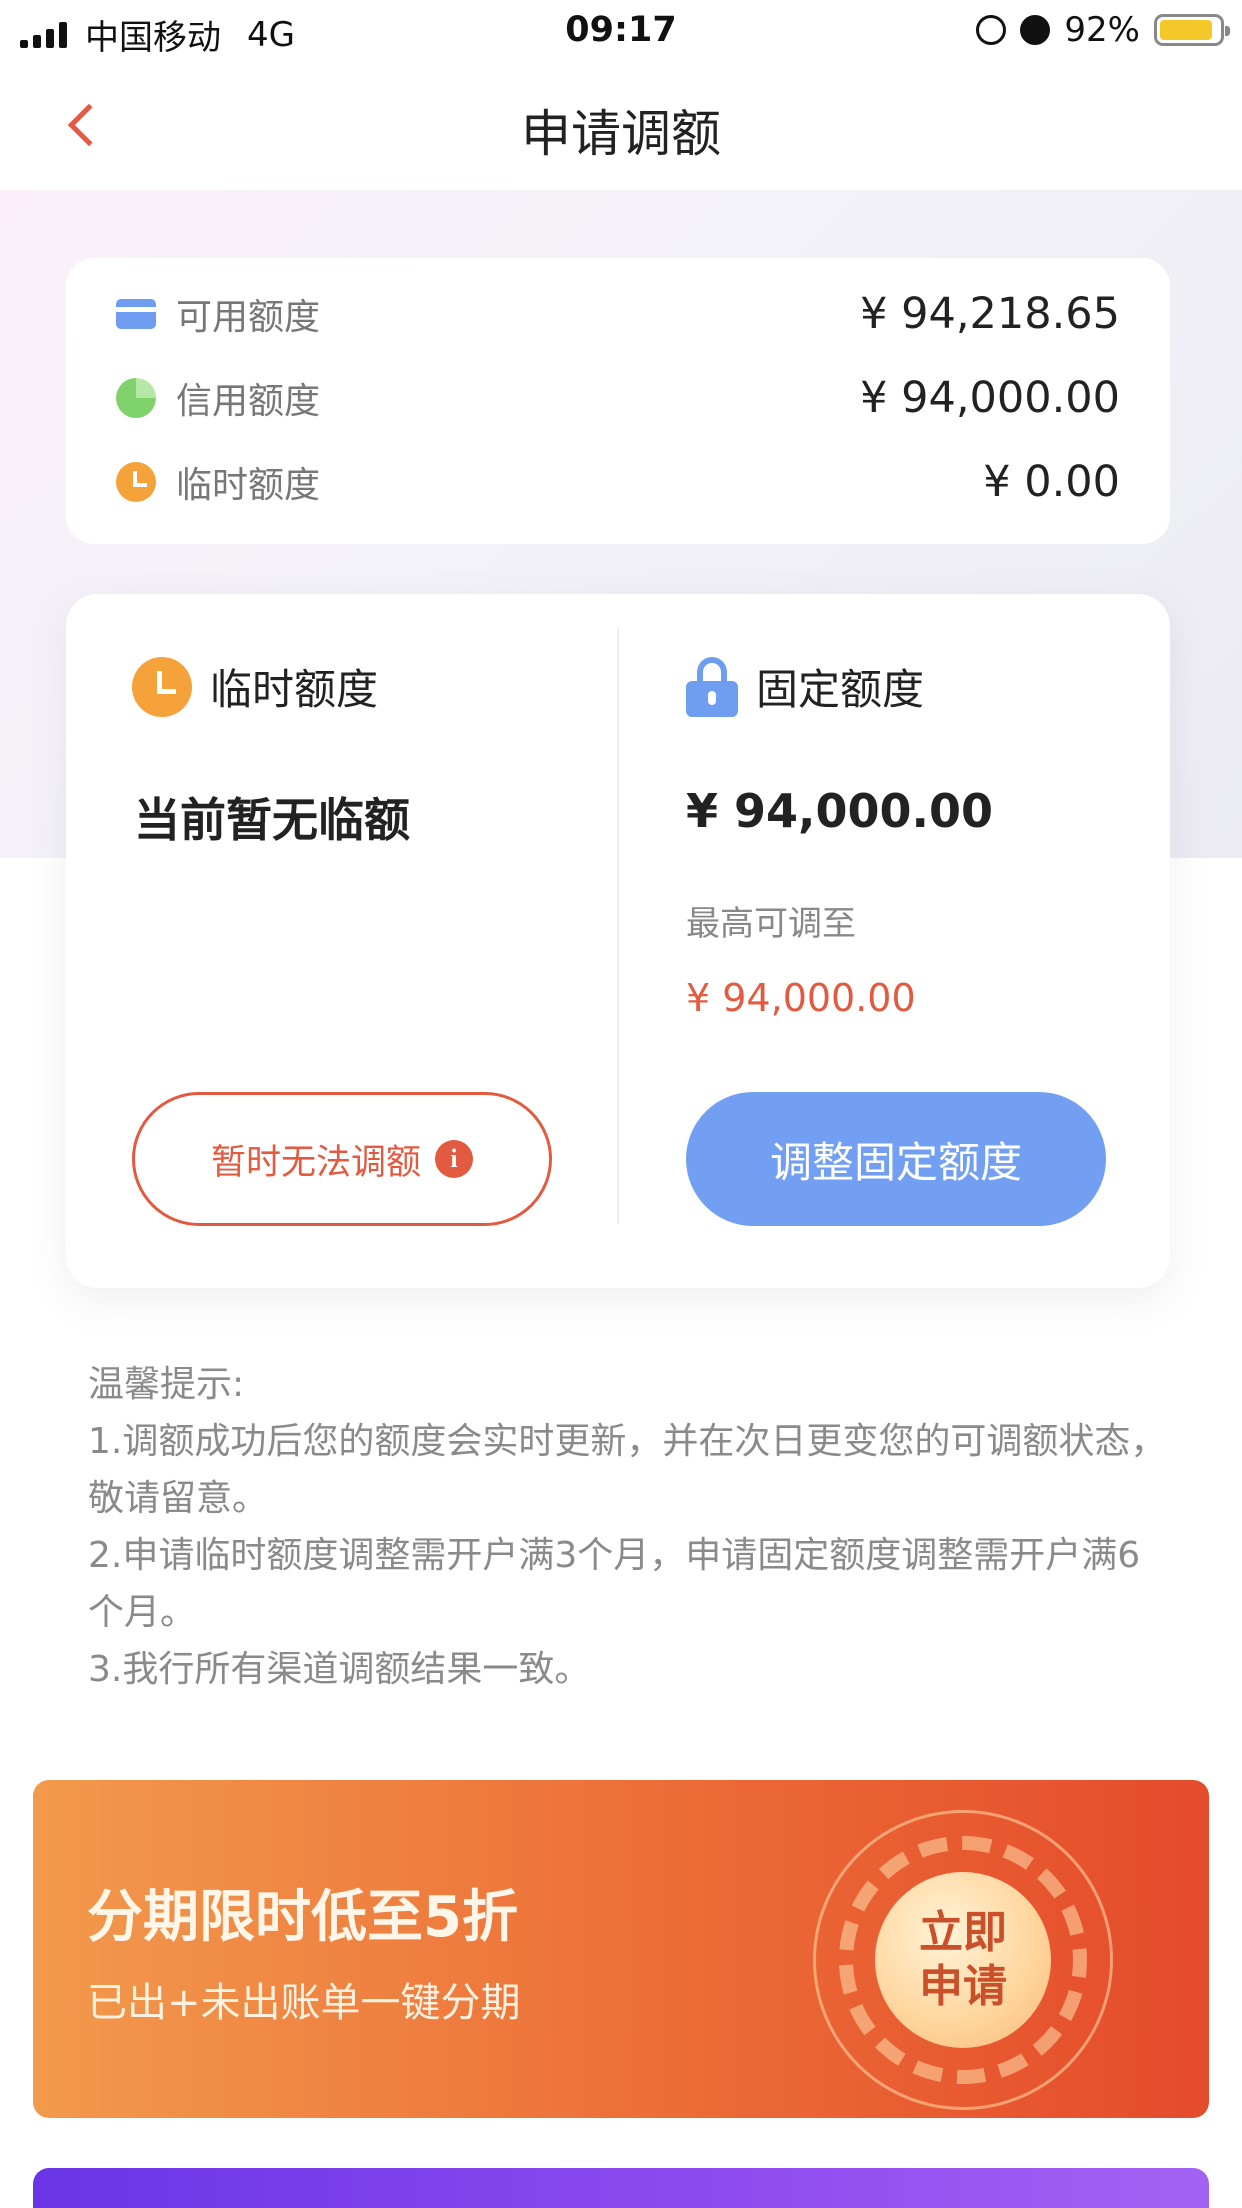 The height and width of the screenshot is (2208, 1242). What do you see at coordinates (840, 811) in the screenshot?
I see `fixed-limit-value: ¥ 94,000.00` at bounding box center [840, 811].